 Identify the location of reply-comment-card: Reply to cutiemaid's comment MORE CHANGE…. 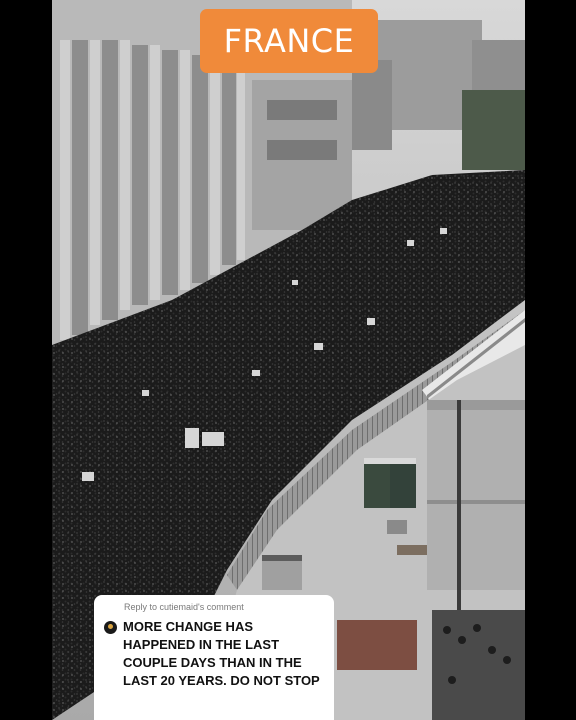
(214, 657).